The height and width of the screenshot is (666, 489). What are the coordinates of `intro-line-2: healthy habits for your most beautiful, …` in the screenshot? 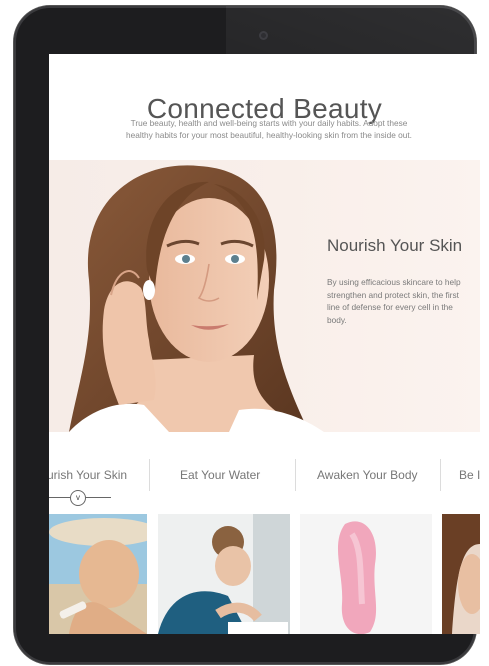 It's located at (269, 135).